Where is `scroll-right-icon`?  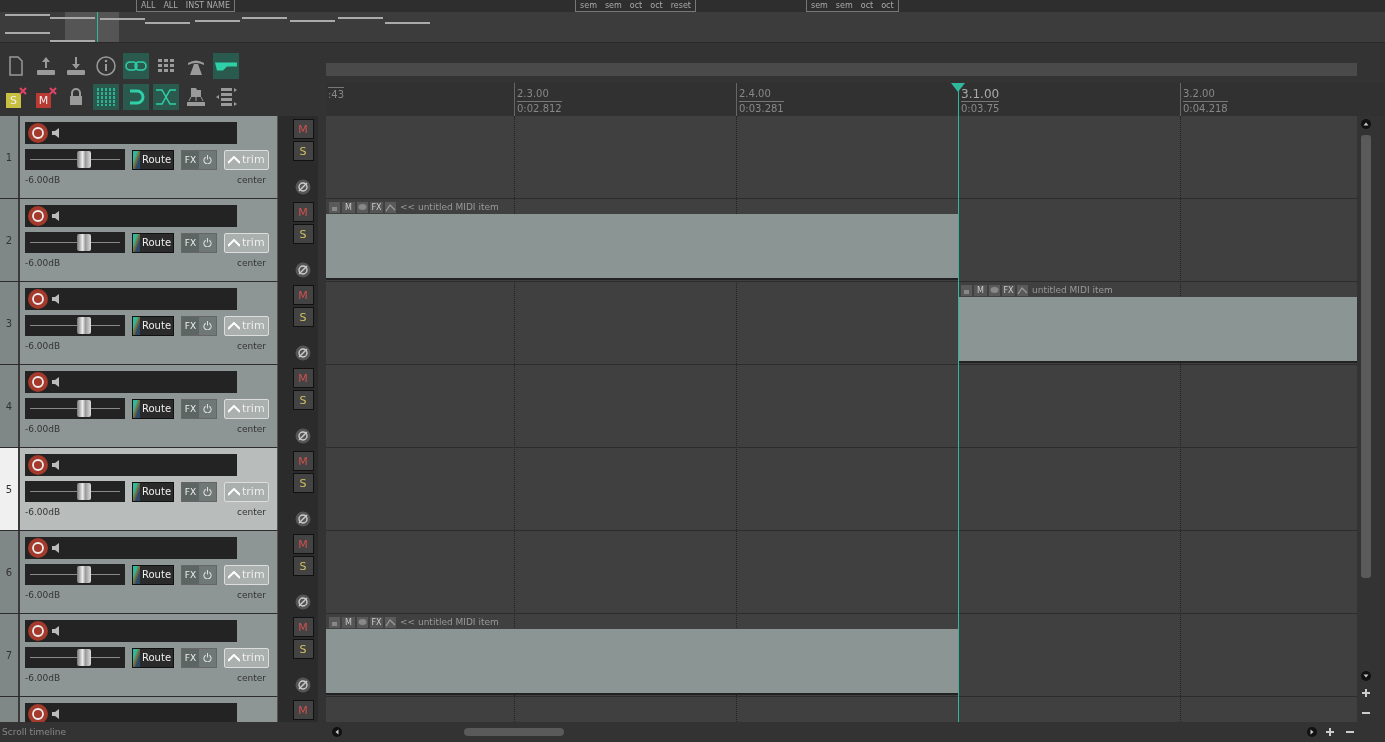
scroll-right-icon is located at coordinates (1312, 732).